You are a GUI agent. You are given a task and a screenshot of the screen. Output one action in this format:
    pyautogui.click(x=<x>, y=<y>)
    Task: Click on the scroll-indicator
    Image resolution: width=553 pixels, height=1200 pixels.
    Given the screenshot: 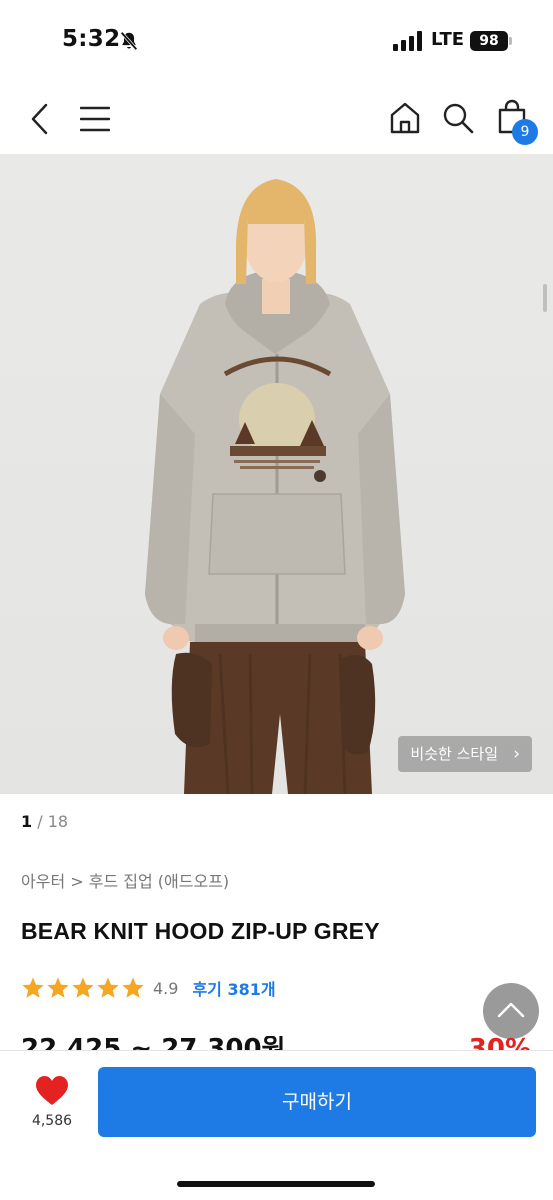 What is the action you would take?
    pyautogui.click(x=545, y=298)
    